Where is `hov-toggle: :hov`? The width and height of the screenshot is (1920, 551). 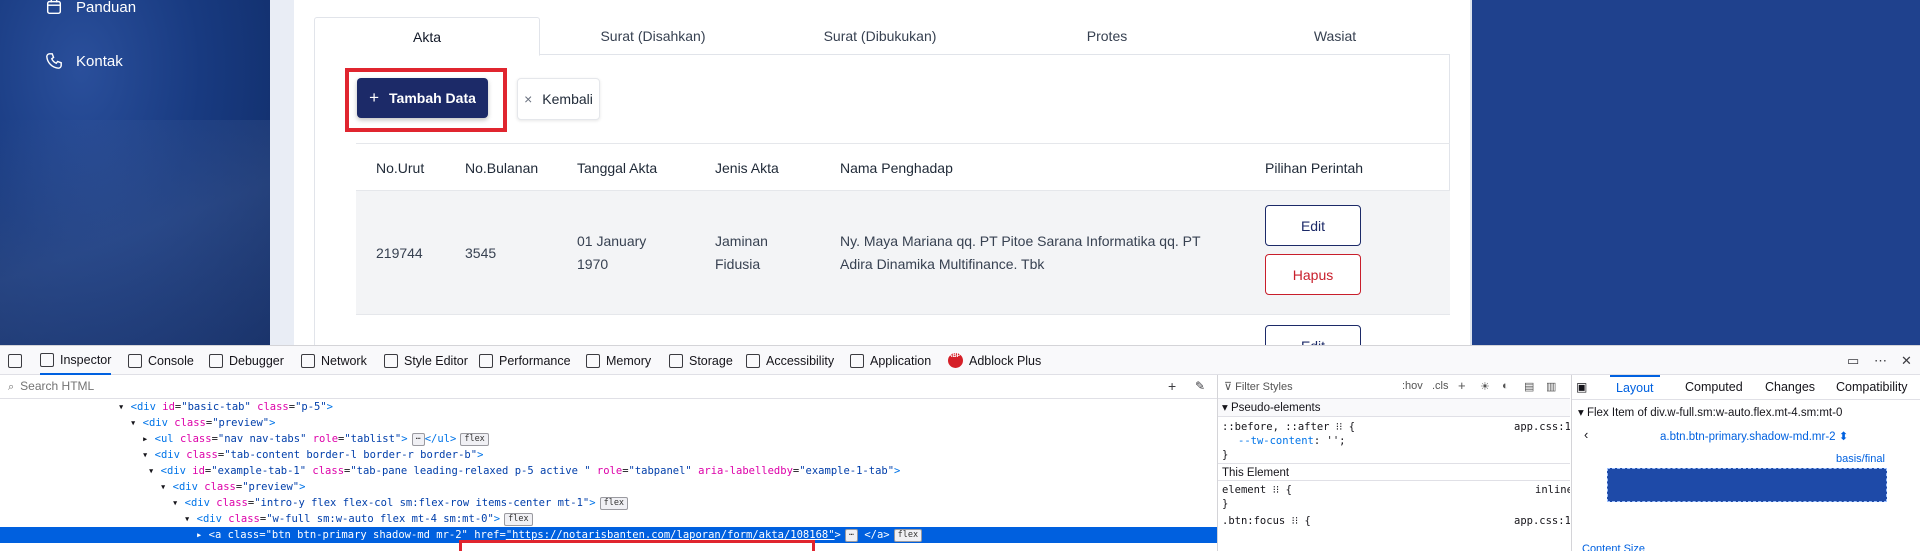
hov-toggle: :hov is located at coordinates (1412, 386).